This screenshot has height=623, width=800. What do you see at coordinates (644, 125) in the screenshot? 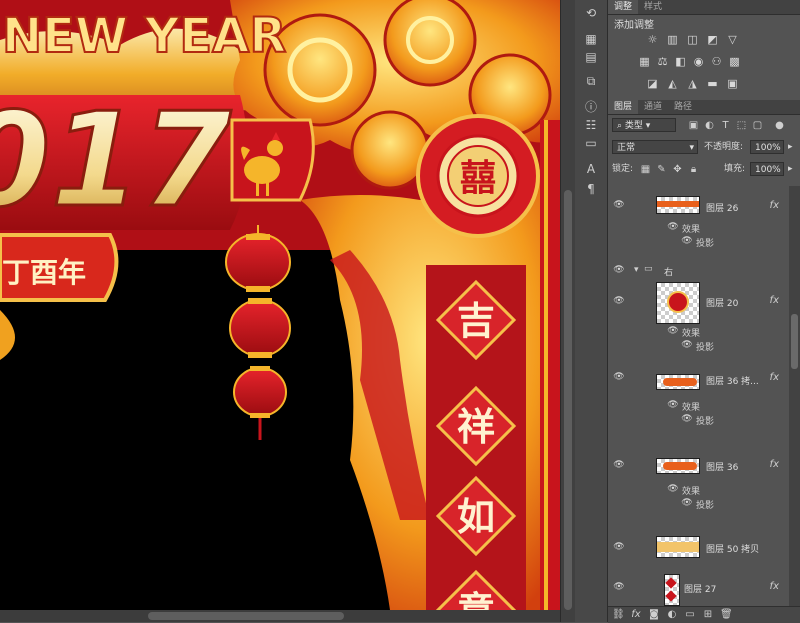
I see `layer-filter-select: ⌕ 类型 ▾` at bounding box center [644, 125].